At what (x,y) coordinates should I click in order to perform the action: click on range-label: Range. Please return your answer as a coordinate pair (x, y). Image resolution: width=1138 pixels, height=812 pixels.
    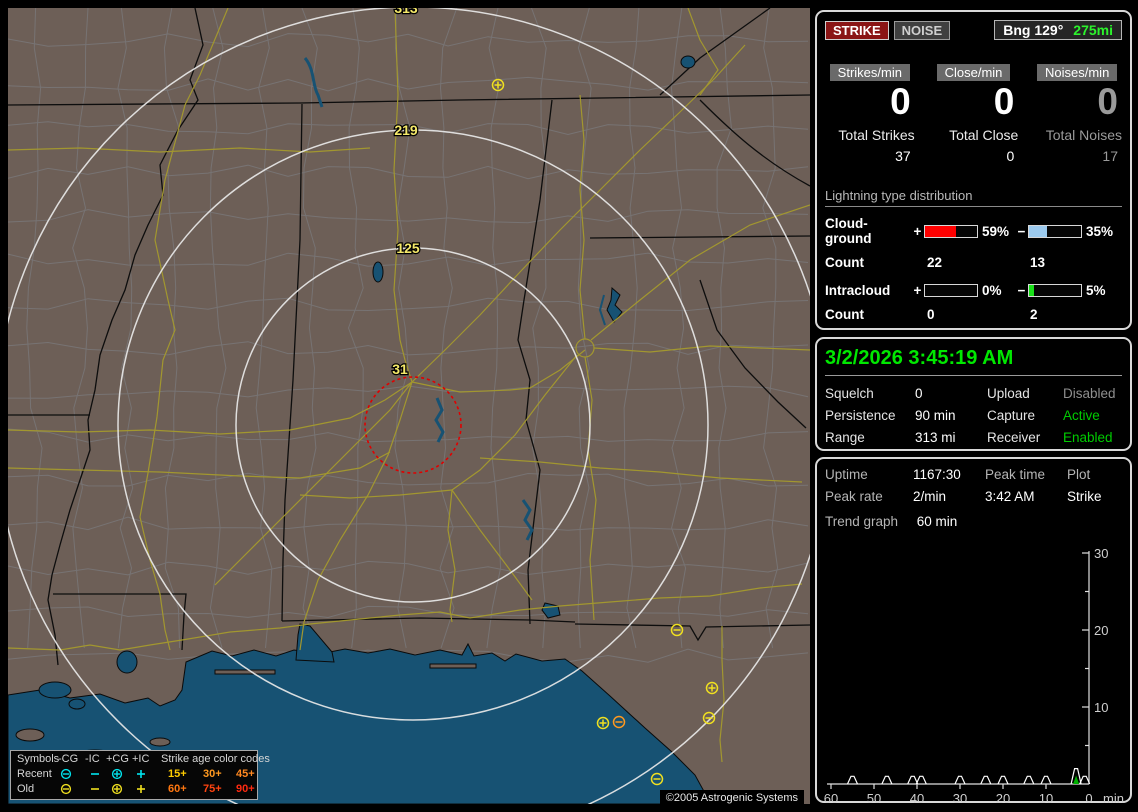
    Looking at the image, I should click on (845, 437).